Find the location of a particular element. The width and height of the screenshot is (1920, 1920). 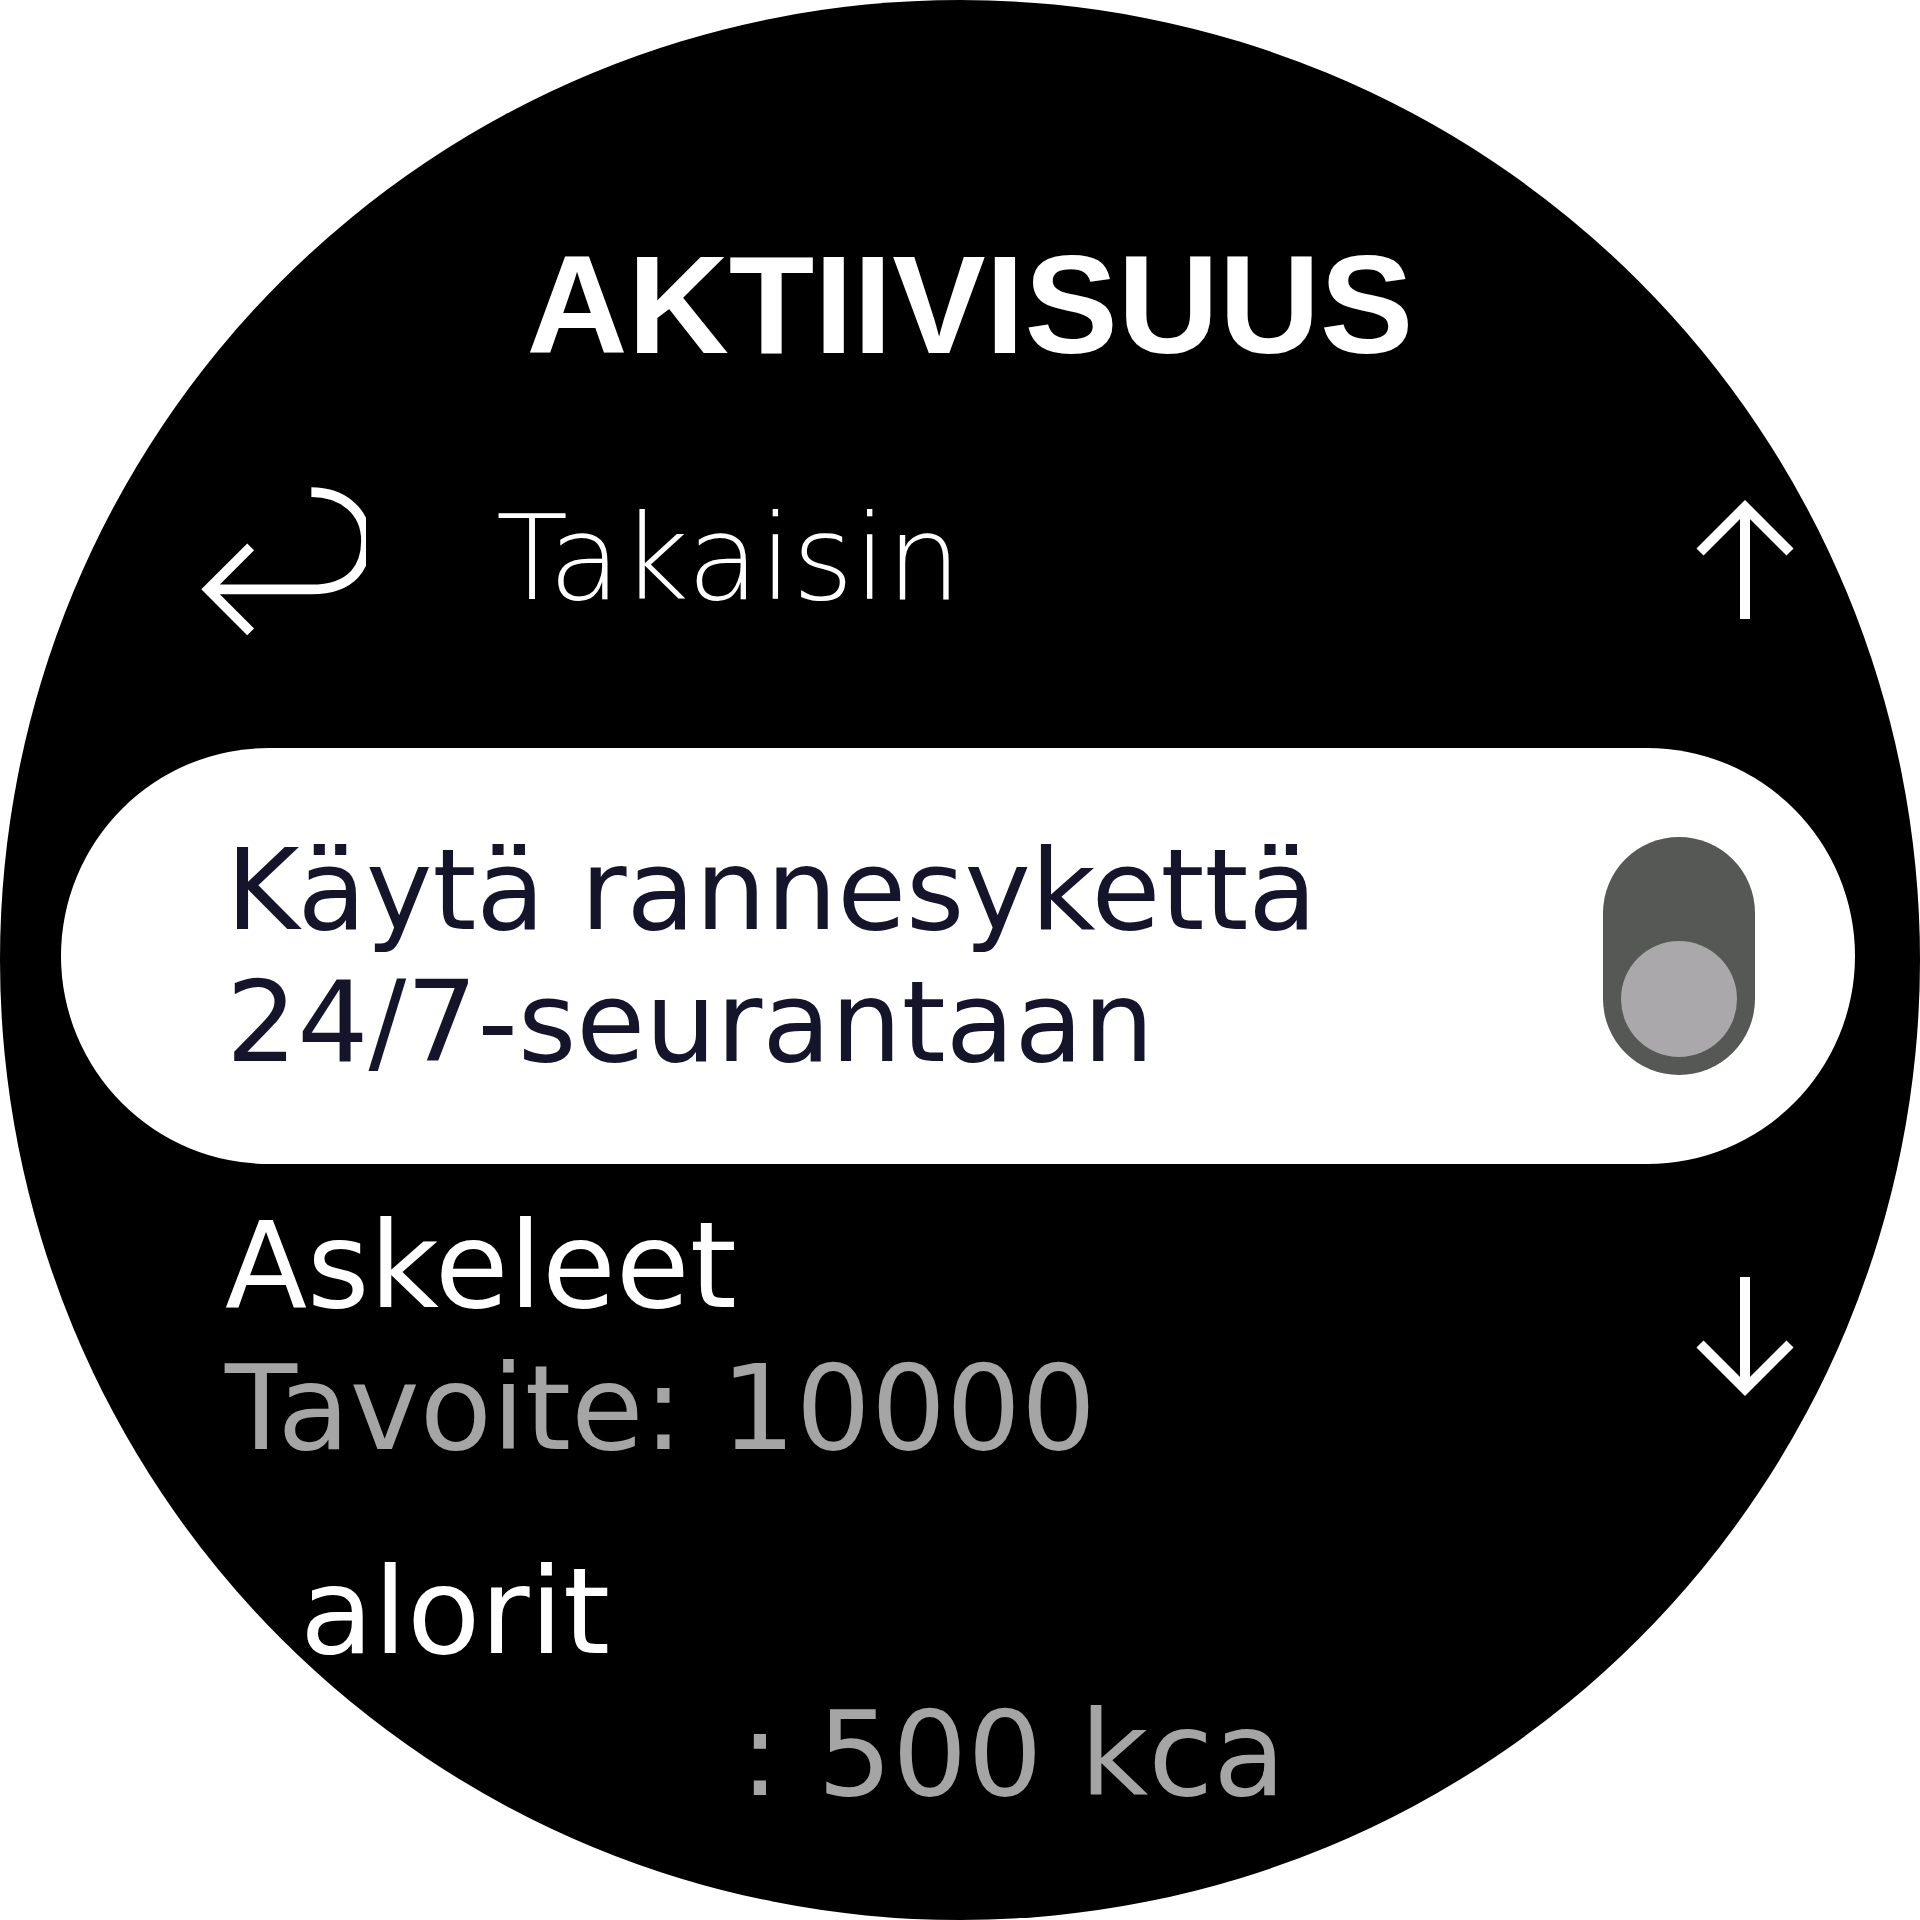

item-label: Askeleet is located at coordinates (481, 1266).